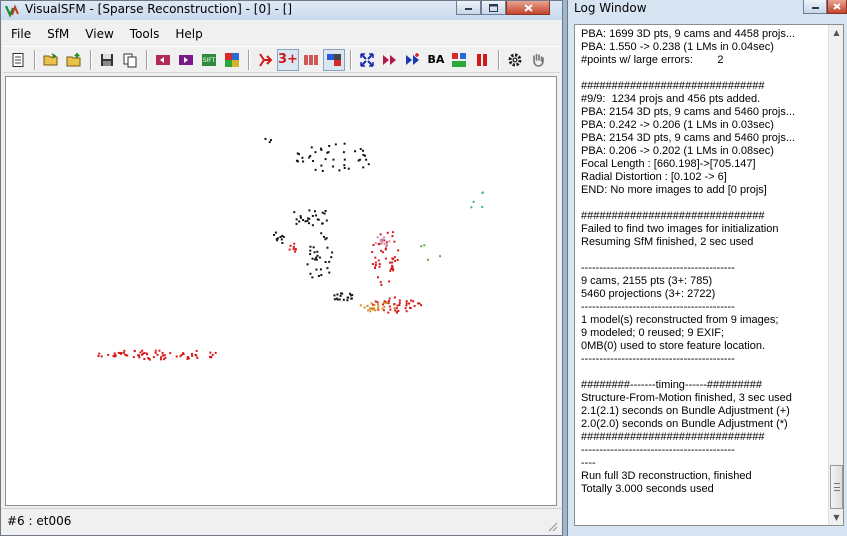 This screenshot has height=536, width=847. Describe the element at coordinates (390, 60) in the screenshot. I see `fast-forward-button` at that location.